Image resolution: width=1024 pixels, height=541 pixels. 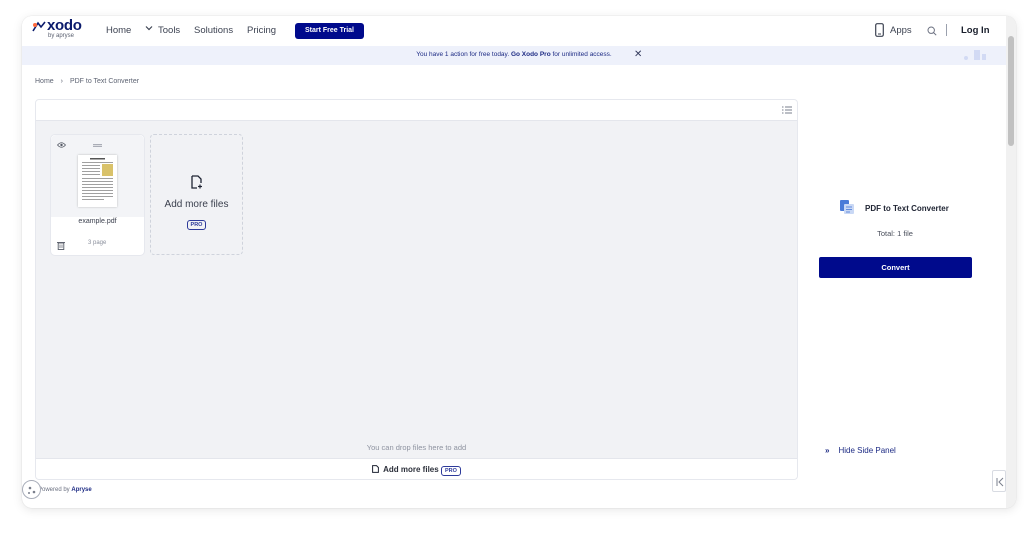 I want to click on powered-by: Powered by Apryse, so click(x=65, y=490).